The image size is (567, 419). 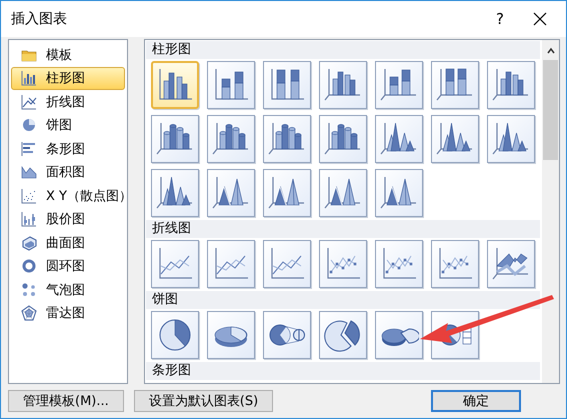 I want to click on sidebar-item: 模板, so click(x=68, y=54).